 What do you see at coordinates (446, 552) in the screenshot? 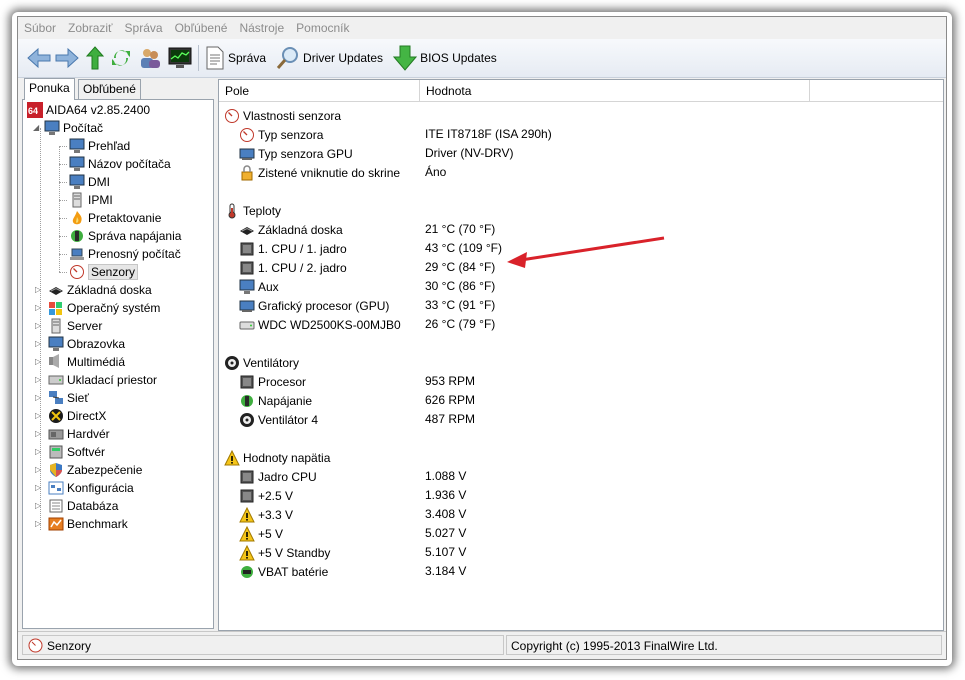
I see `field-value: 5.107 V` at bounding box center [446, 552].